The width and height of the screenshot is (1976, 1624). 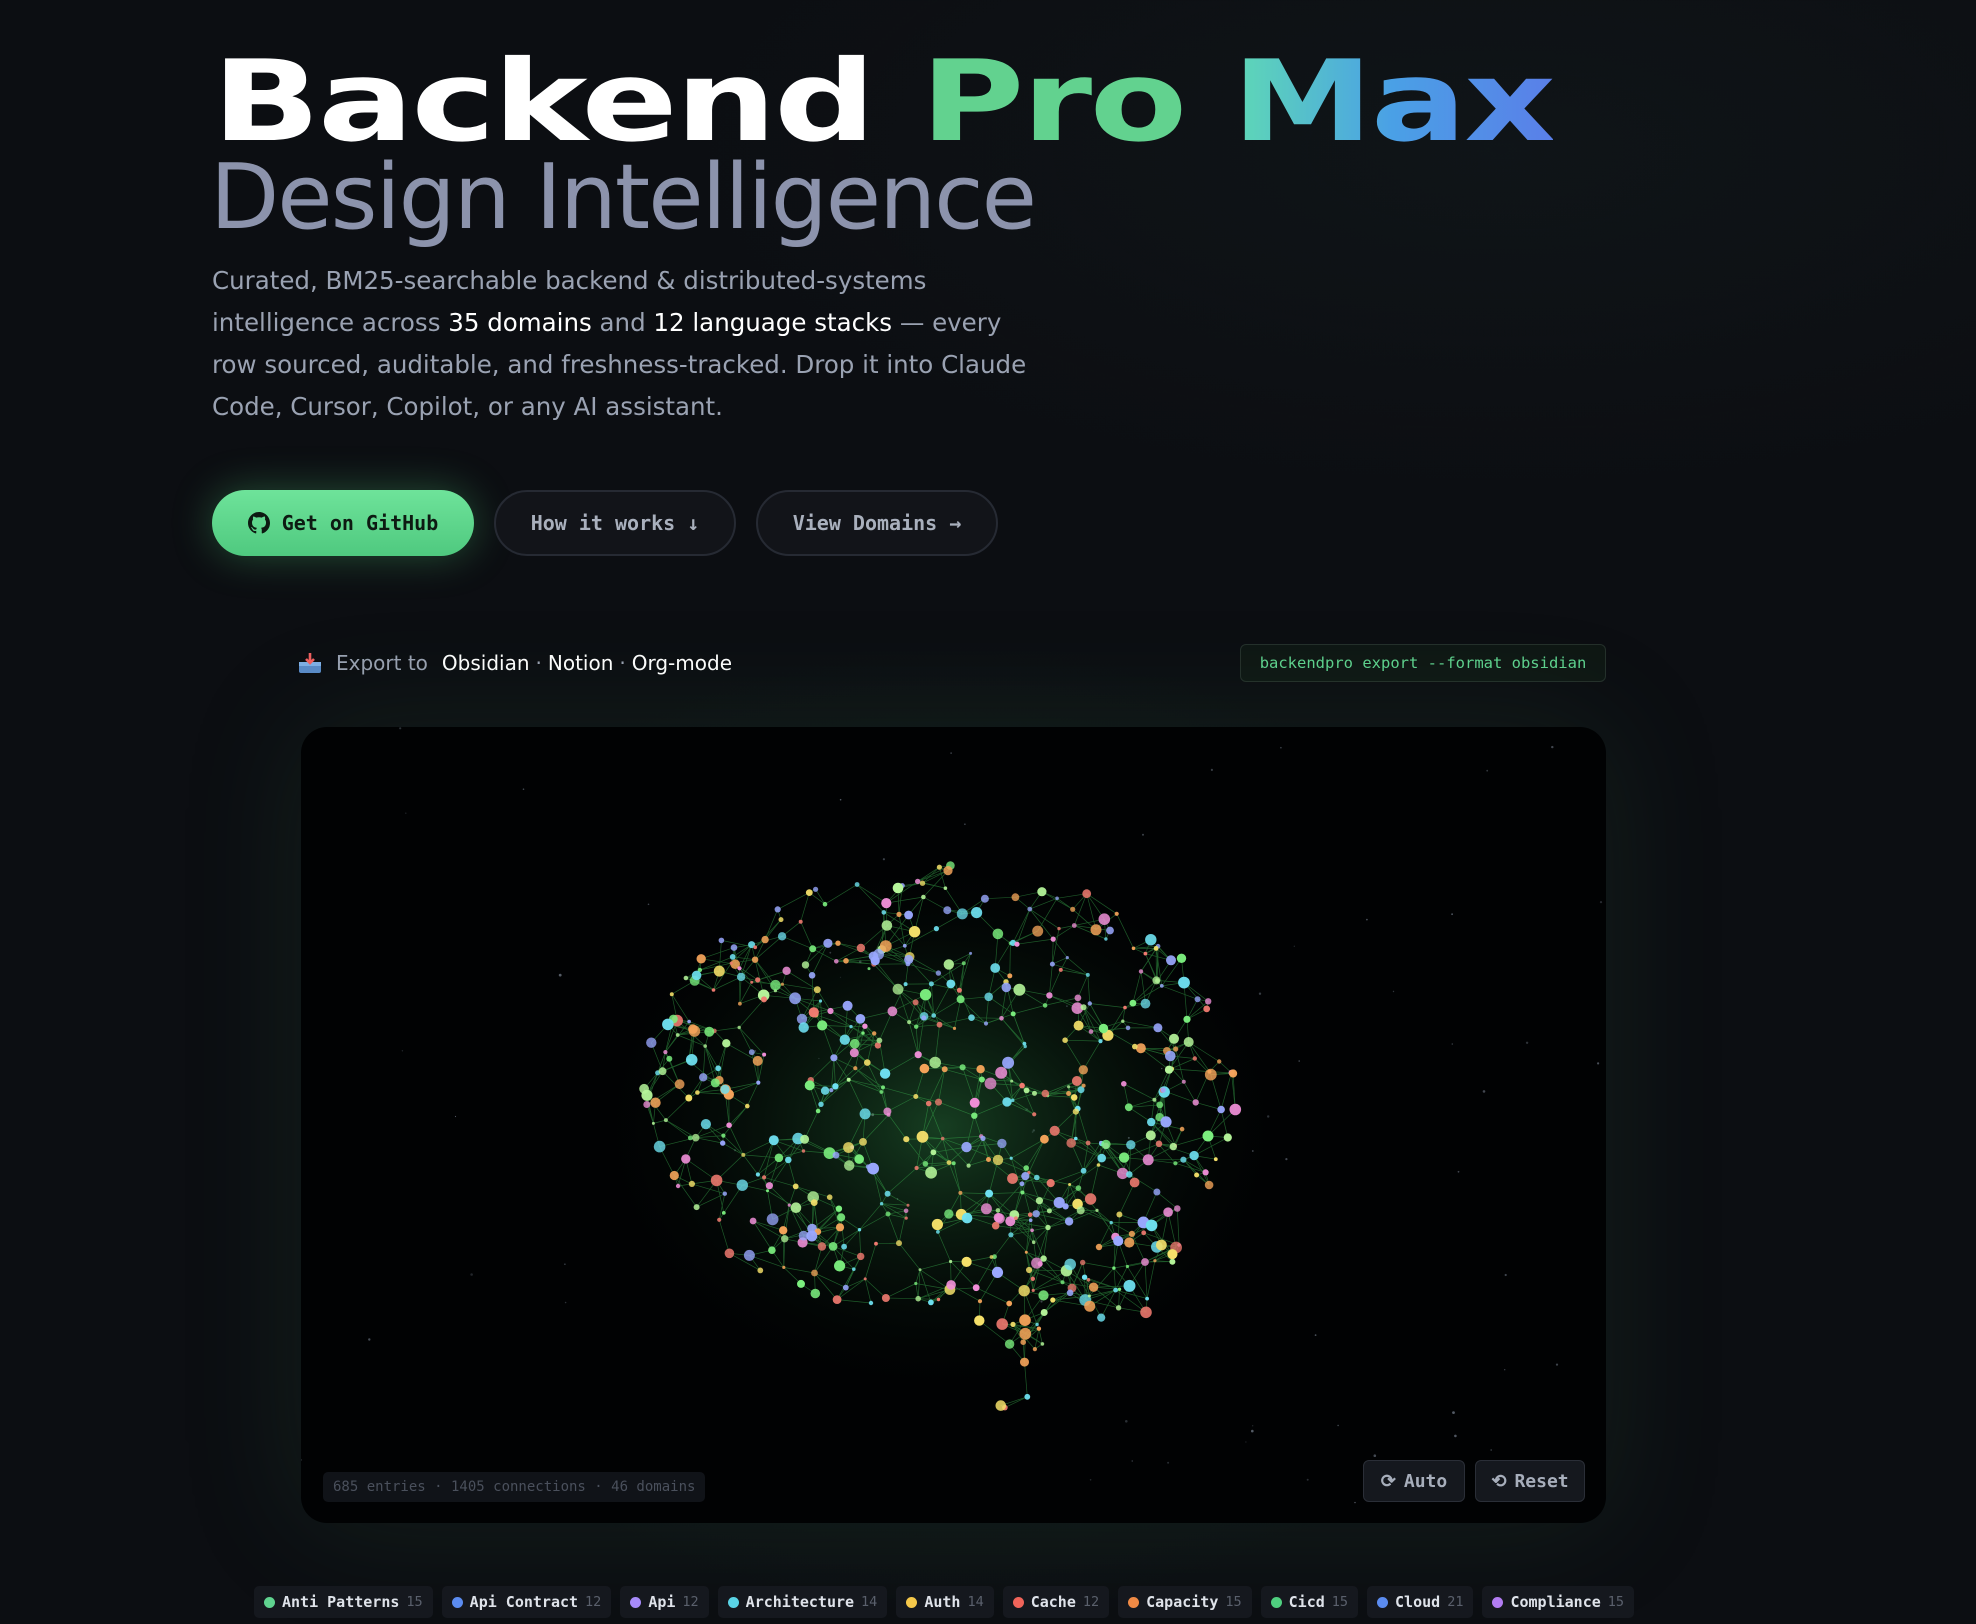 What do you see at coordinates (1558, 1602) in the screenshot?
I see `domain-chip: Compliance 15` at bounding box center [1558, 1602].